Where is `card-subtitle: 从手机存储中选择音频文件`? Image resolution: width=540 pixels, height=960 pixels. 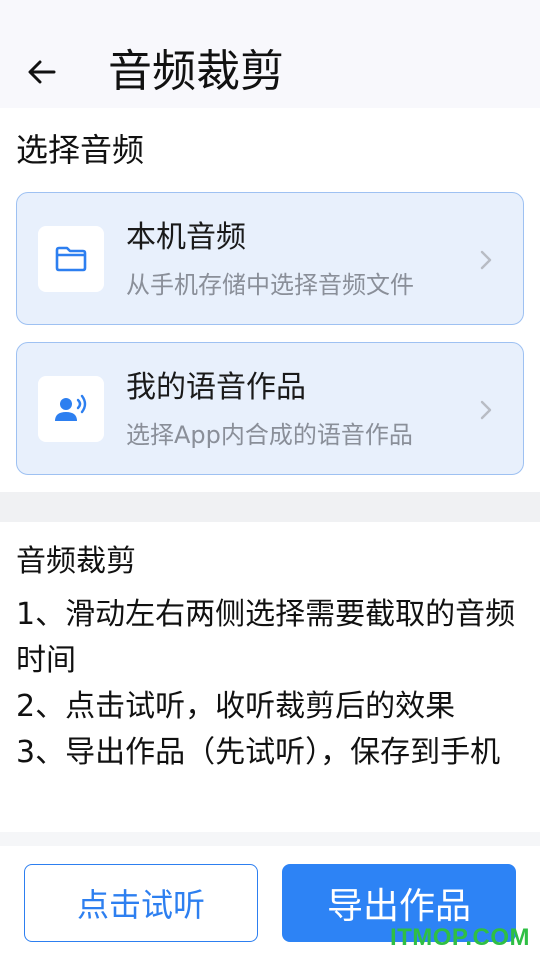 card-subtitle: 从手机存储中选择音频文件 is located at coordinates (270, 285).